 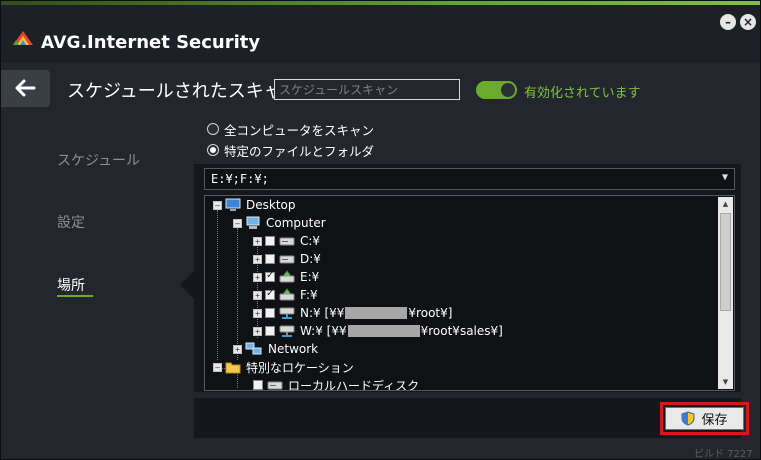 I want to click on tree-label: E:¥, so click(x=310, y=277).